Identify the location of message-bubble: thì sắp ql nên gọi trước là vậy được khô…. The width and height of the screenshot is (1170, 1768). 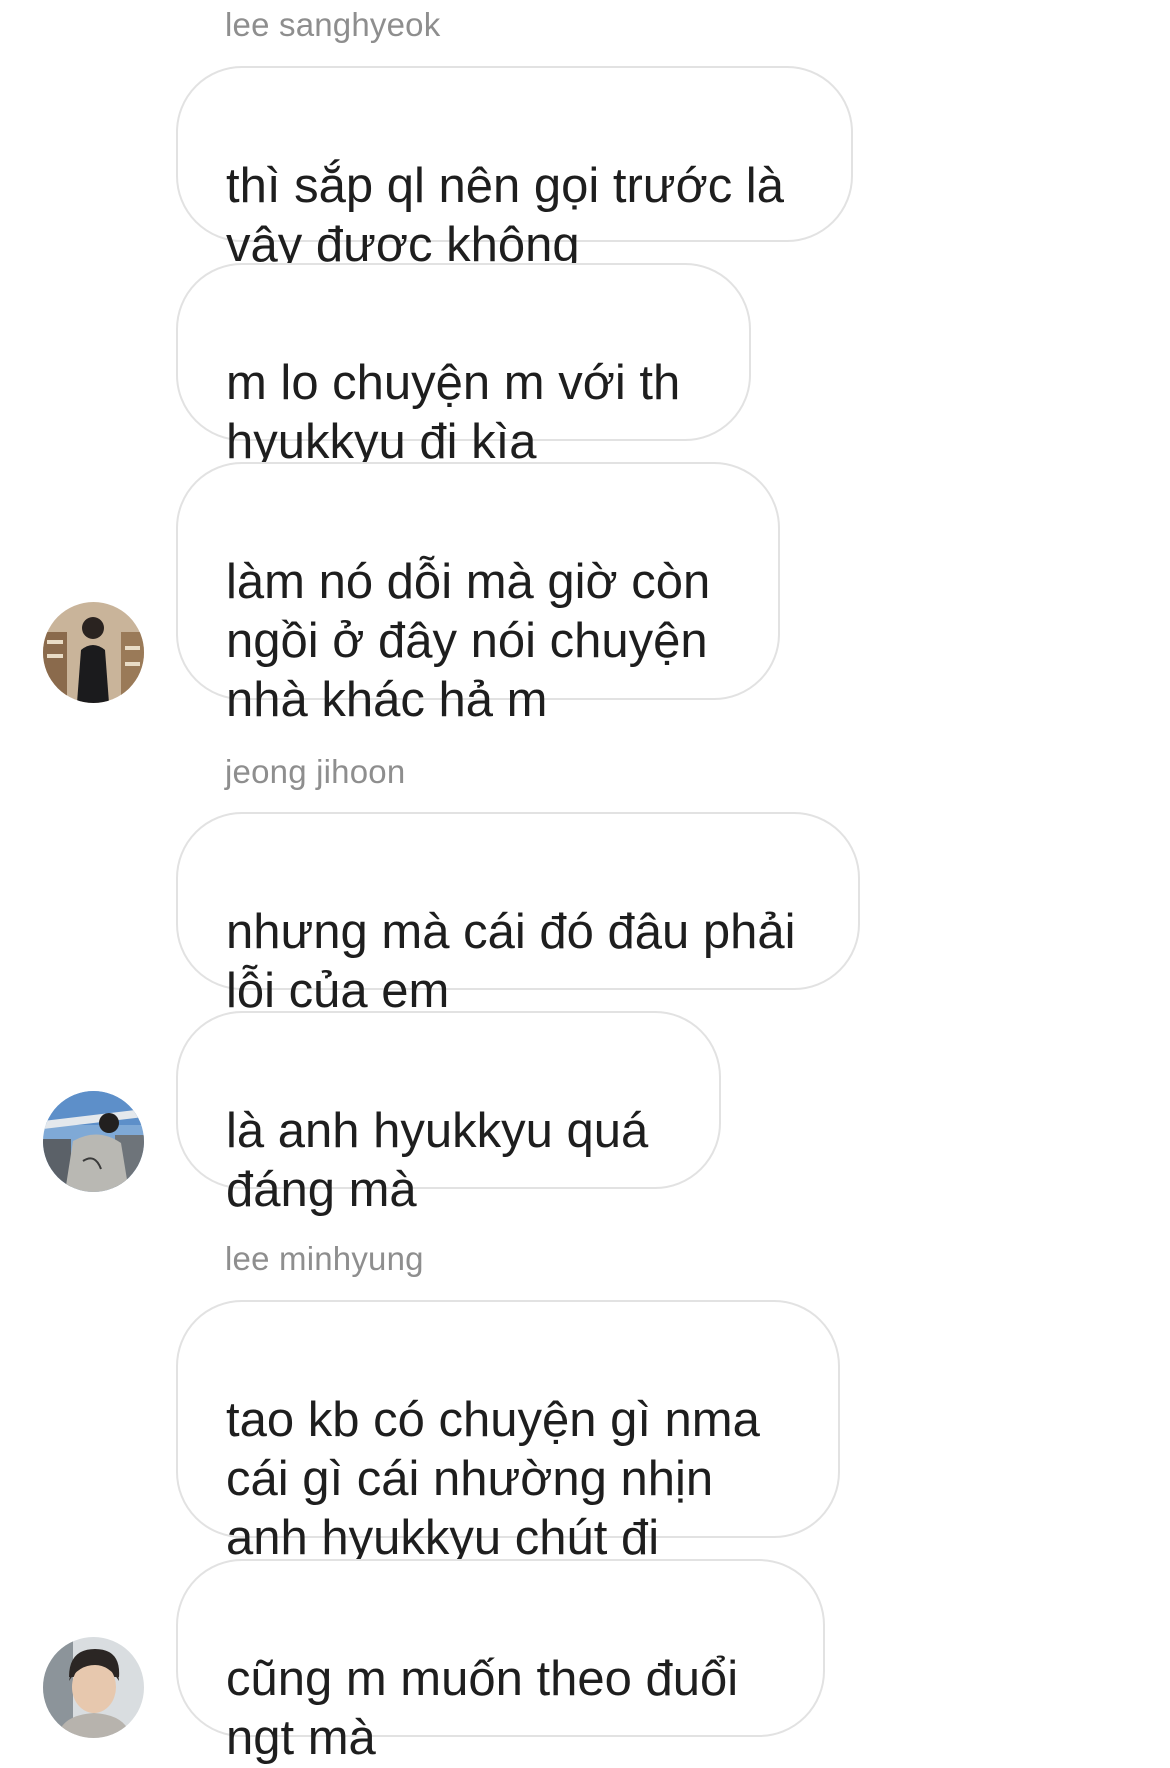
(514, 169).